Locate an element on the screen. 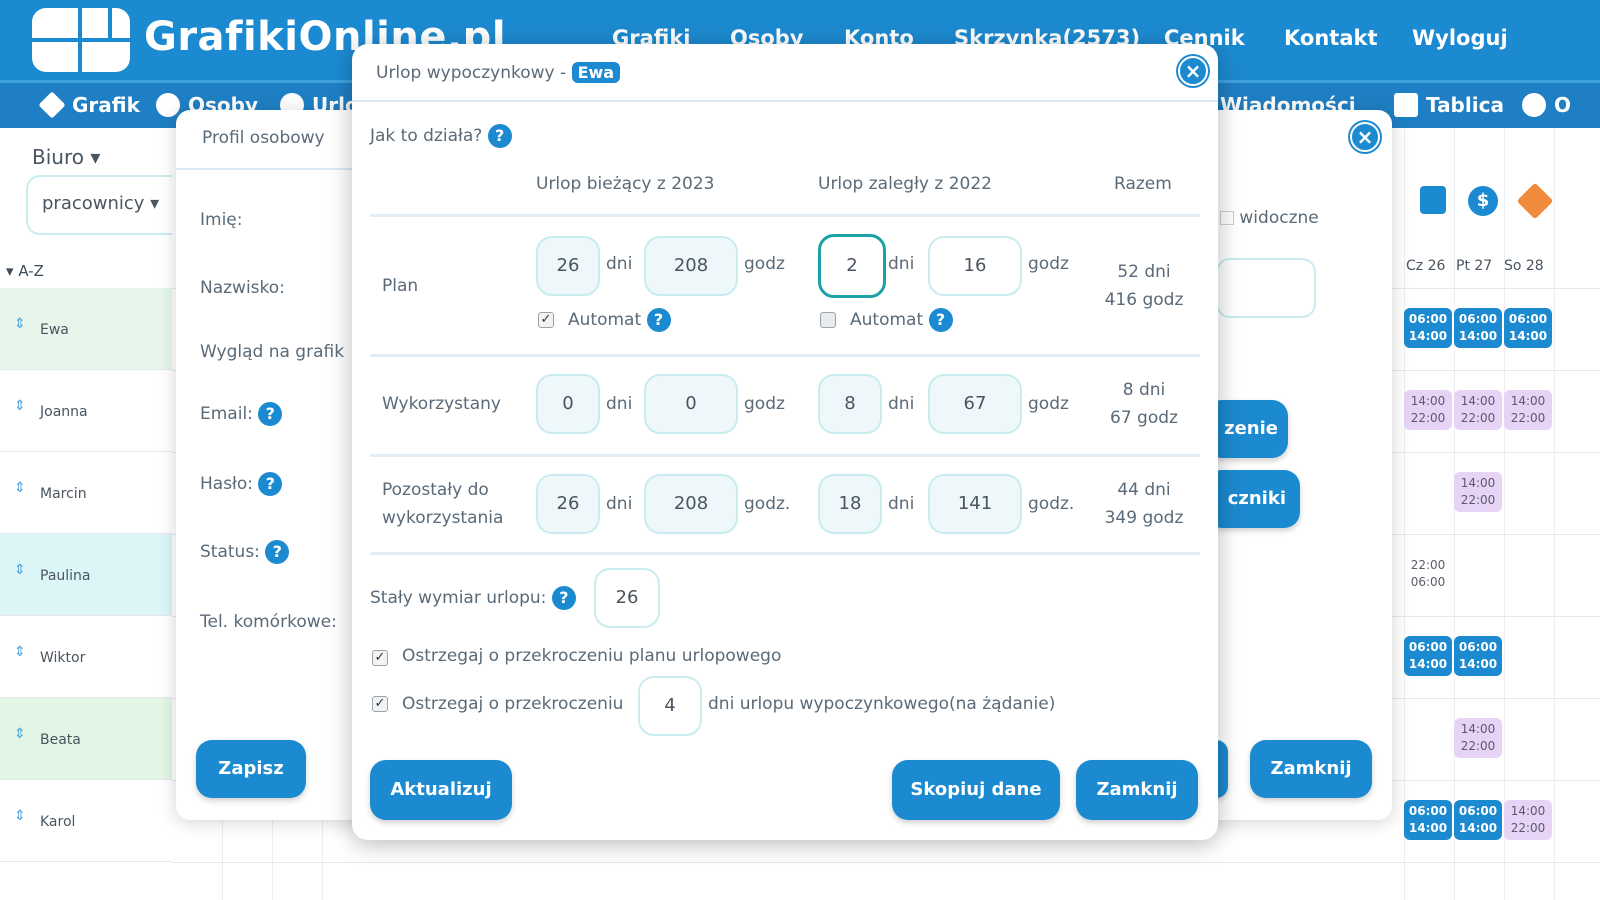  subnav-tablica: Tablica is located at coordinates (1449, 105).